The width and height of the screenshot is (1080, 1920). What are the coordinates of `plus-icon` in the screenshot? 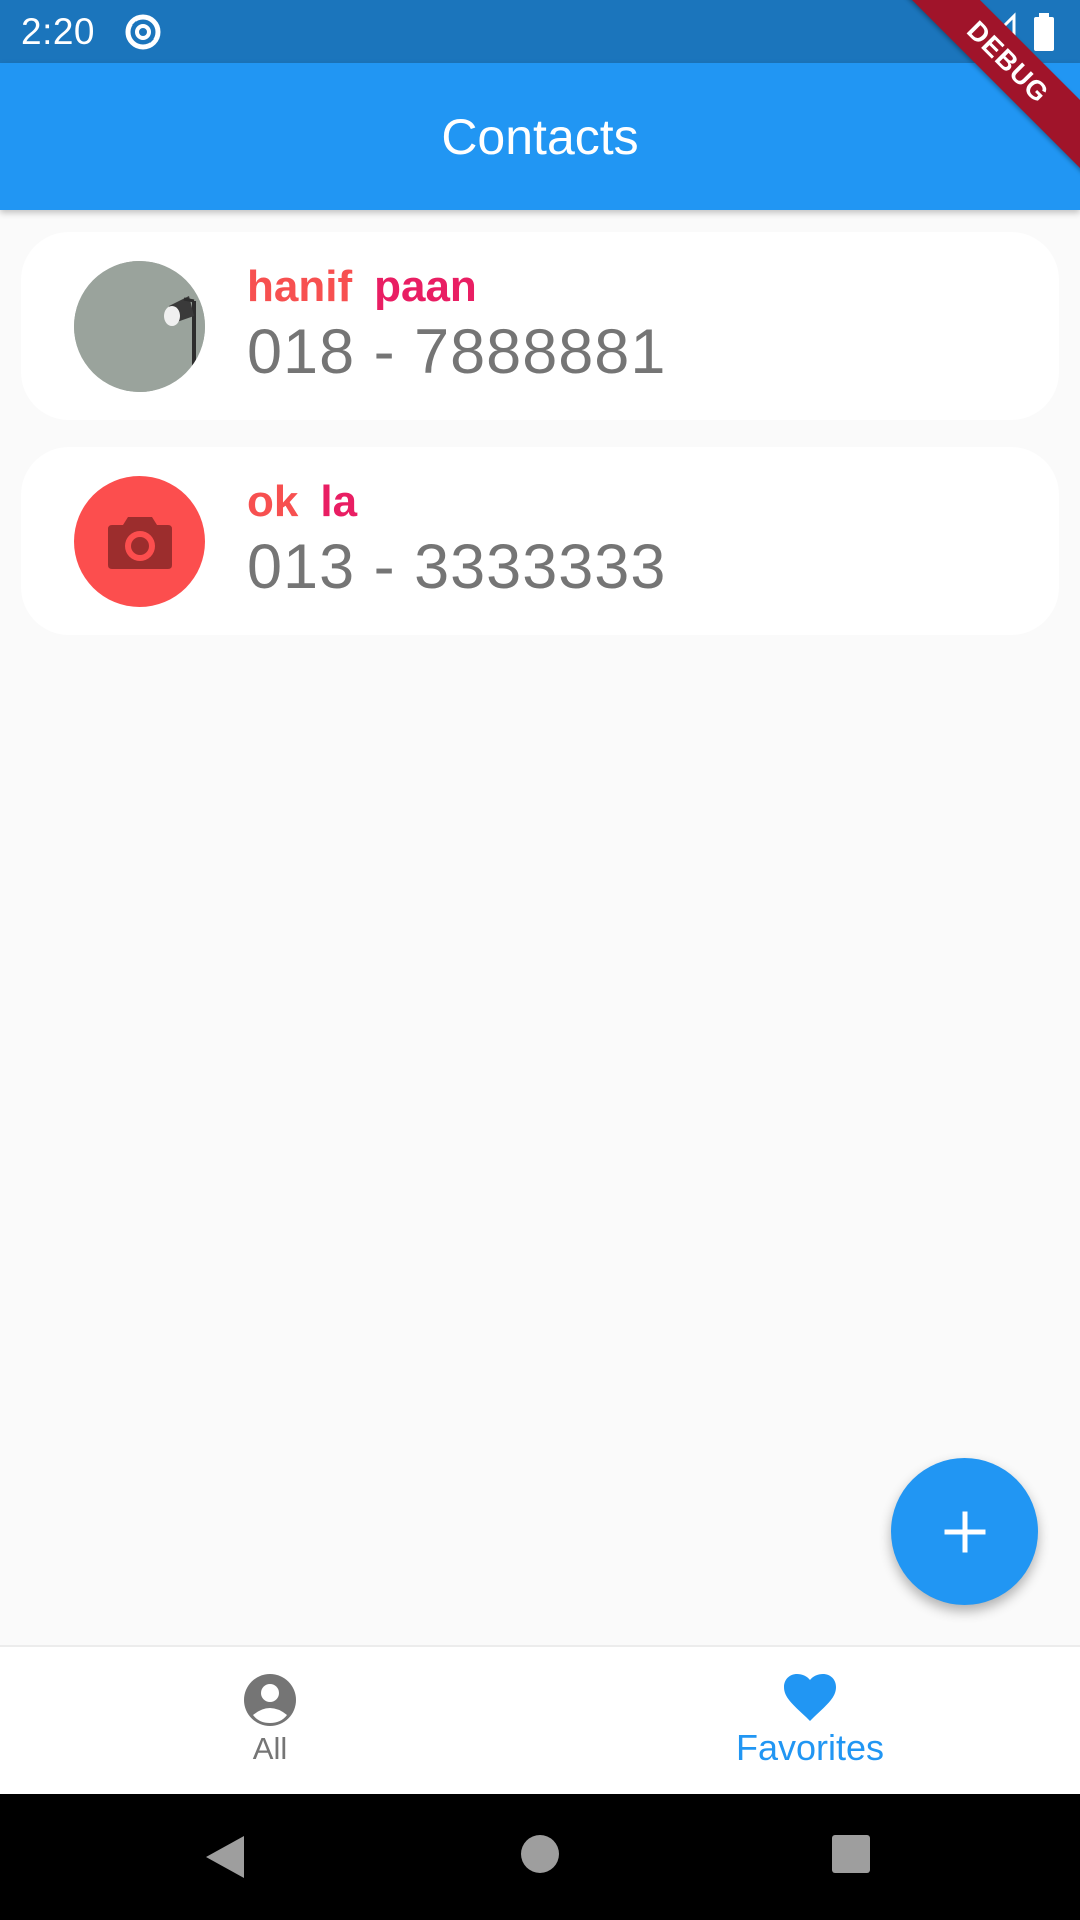 It's located at (964, 1531).